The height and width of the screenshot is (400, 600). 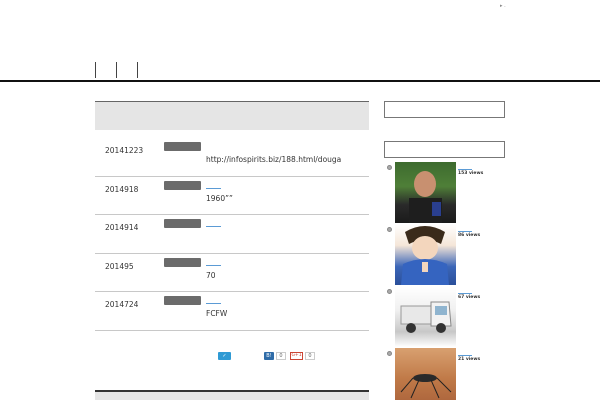 What do you see at coordinates (296, 356) in the screenshot?
I see `gplus-button: G+1` at bounding box center [296, 356].